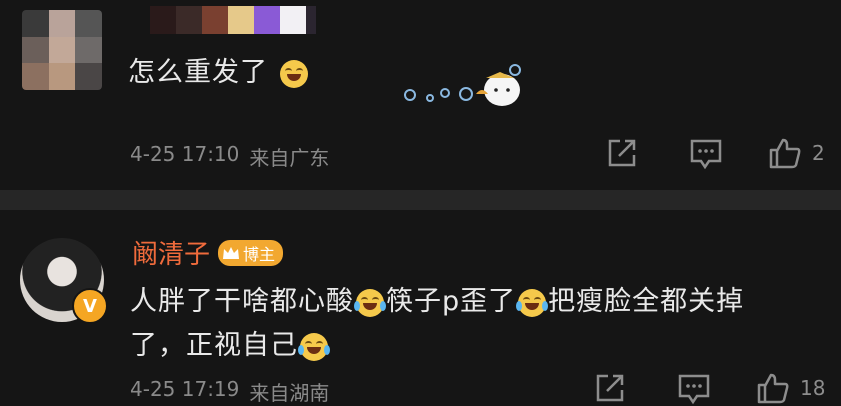 Image resolution: width=841 pixels, height=406 pixels. I want to click on comment-divider, so click(420, 200).